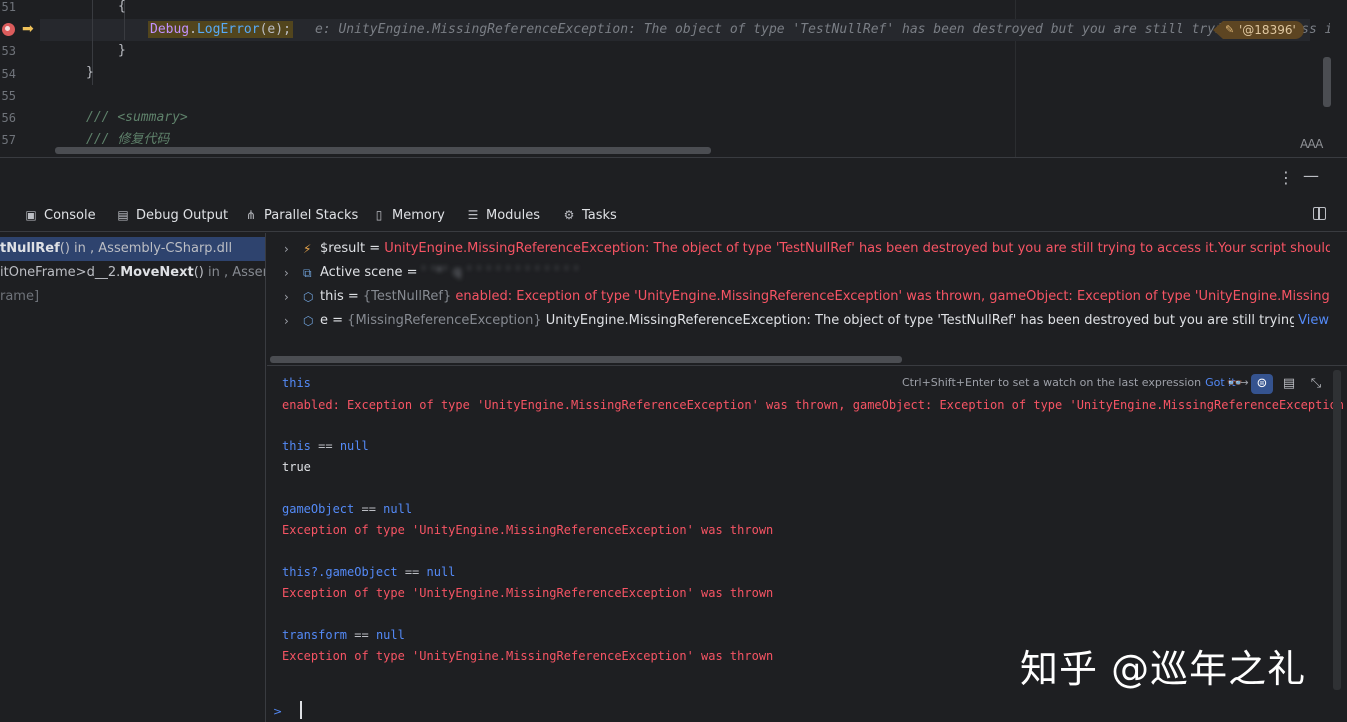 Image resolution: width=1347 pixels, height=722 pixels. Describe the element at coordinates (1286, 177) in the screenshot. I see `more-options-icon: ⋮` at that location.